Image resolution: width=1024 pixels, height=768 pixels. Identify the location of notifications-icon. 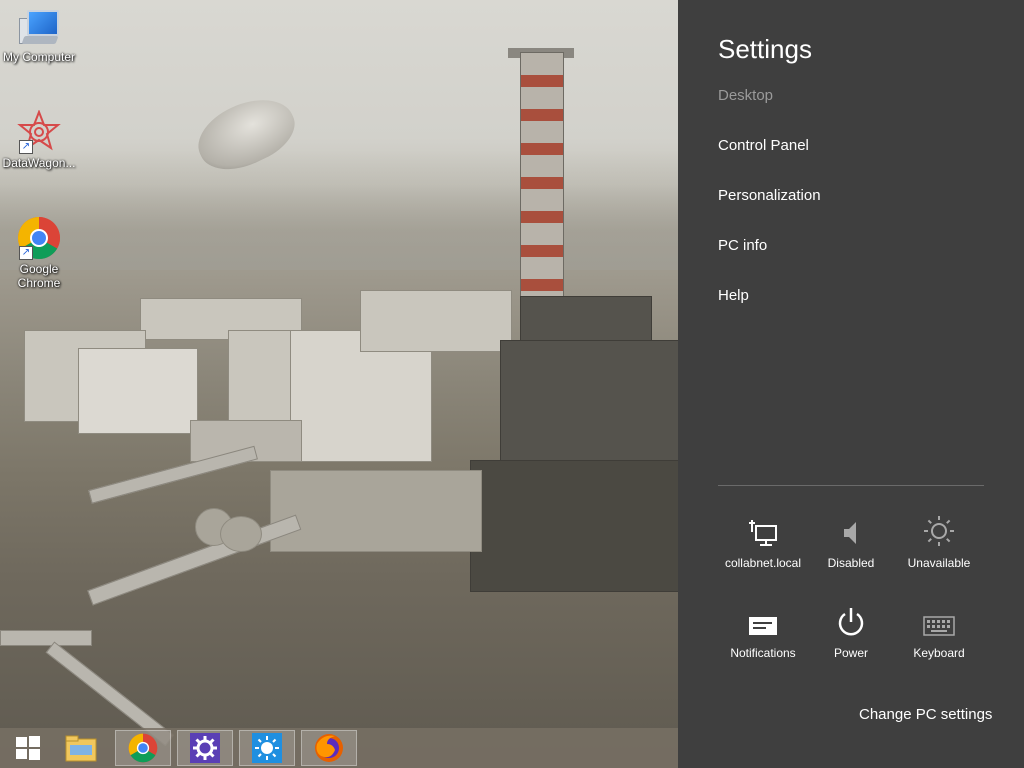
(763, 626).